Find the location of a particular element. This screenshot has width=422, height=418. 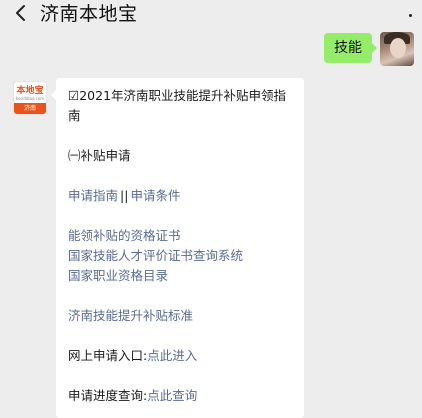

subsidy-standard-link: 济南技能提升补贴标准 is located at coordinates (130, 315).